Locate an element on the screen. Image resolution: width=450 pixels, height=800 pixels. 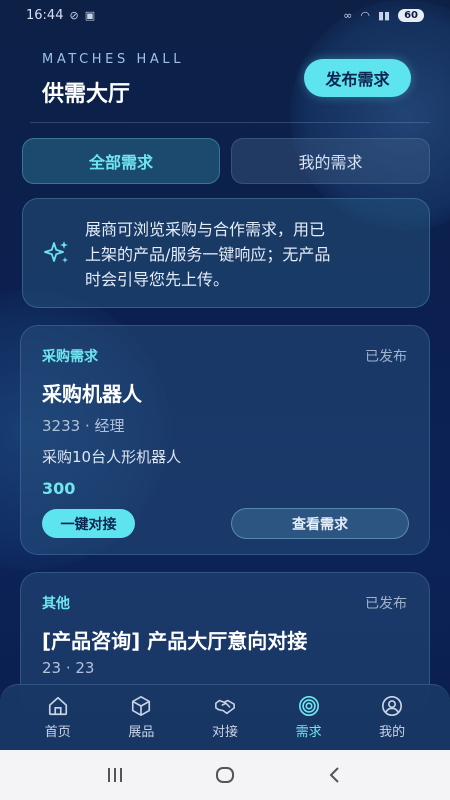
nav-item-home: 首页 is located at coordinates (58, 717).